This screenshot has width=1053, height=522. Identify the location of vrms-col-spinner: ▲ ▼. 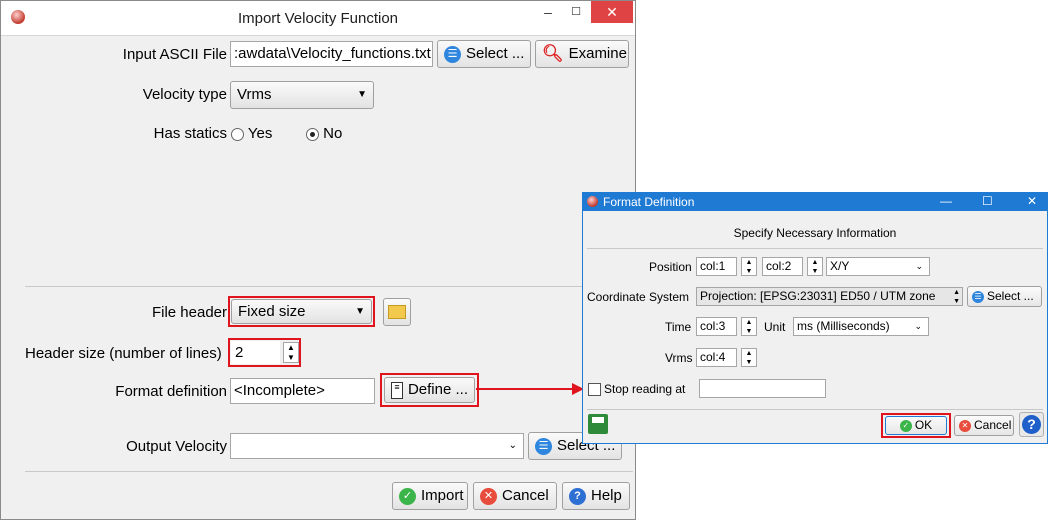
(749, 357).